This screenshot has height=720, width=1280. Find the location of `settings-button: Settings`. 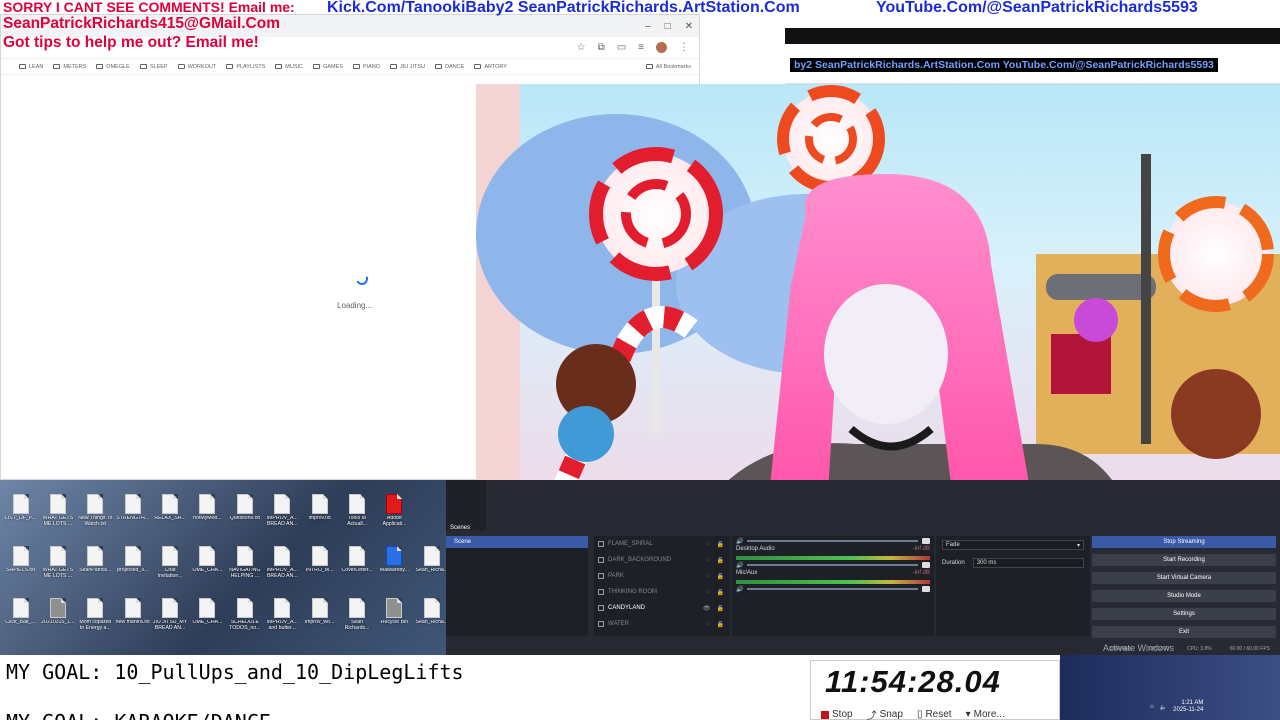

settings-button: Settings is located at coordinates (1184, 614).